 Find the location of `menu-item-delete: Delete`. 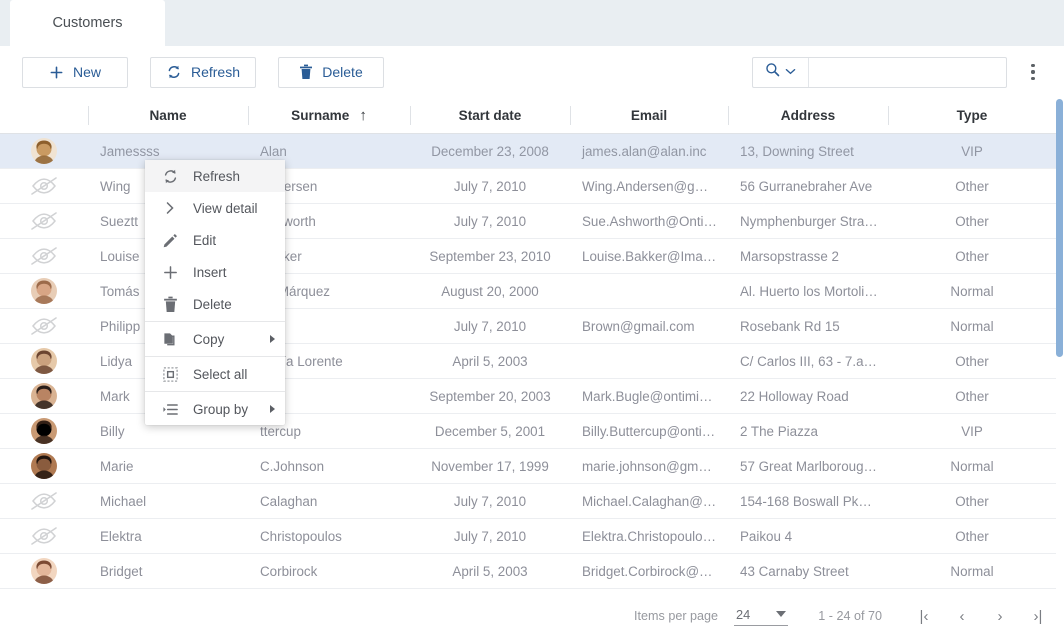

menu-item-delete: Delete is located at coordinates (215, 304).